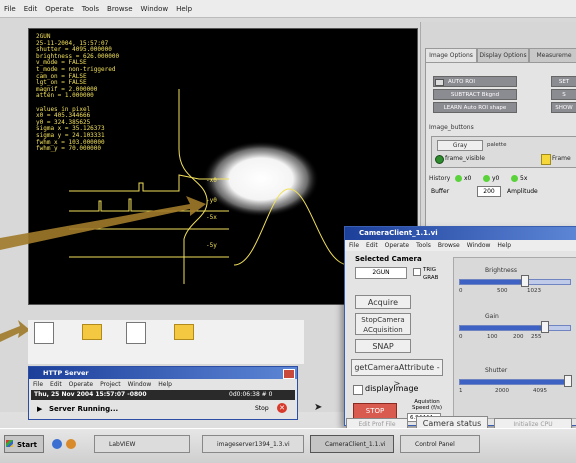  I want to click on quicklaunch-icon, so click(71, 444).